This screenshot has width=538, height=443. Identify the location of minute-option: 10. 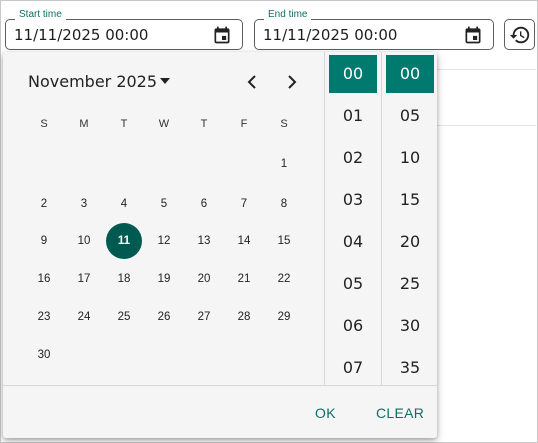
(410, 158).